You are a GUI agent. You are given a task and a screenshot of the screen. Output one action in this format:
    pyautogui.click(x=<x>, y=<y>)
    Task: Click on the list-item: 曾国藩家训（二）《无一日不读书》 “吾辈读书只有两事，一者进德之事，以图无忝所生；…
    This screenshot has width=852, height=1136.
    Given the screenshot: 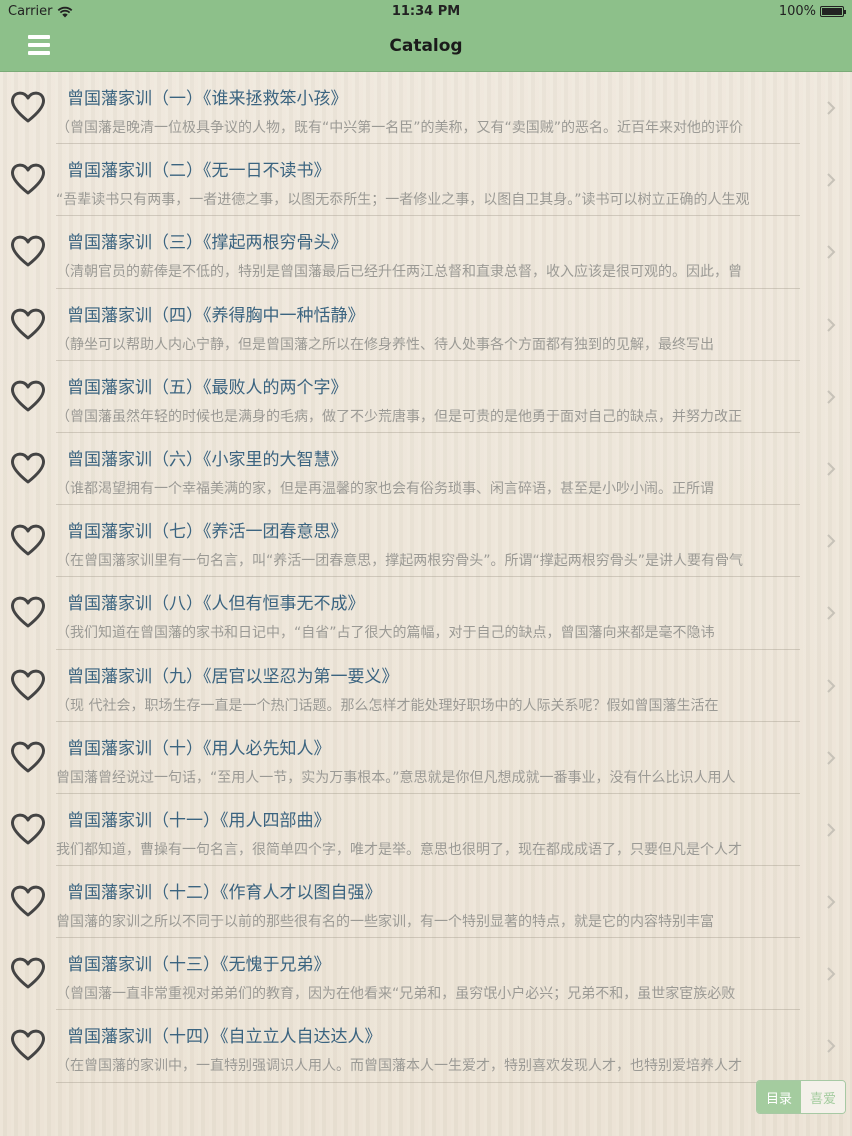 What is the action you would take?
    pyautogui.click(x=426, y=180)
    